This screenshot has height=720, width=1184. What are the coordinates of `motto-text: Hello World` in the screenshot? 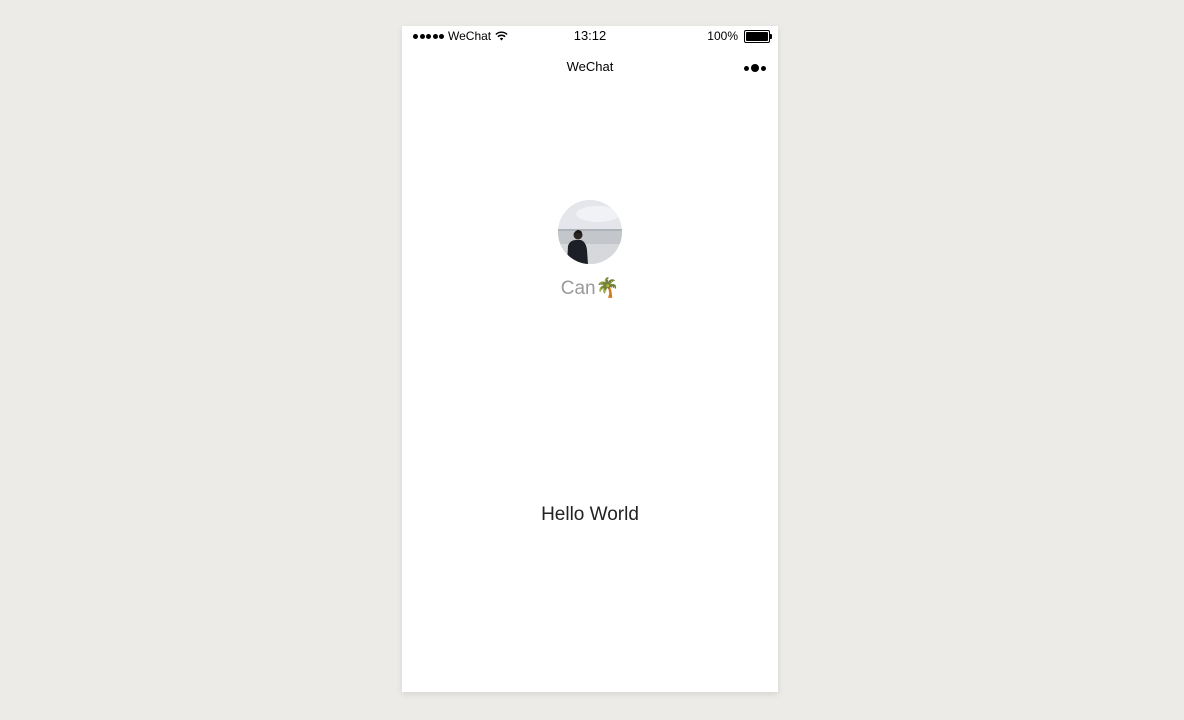 It's located at (590, 514).